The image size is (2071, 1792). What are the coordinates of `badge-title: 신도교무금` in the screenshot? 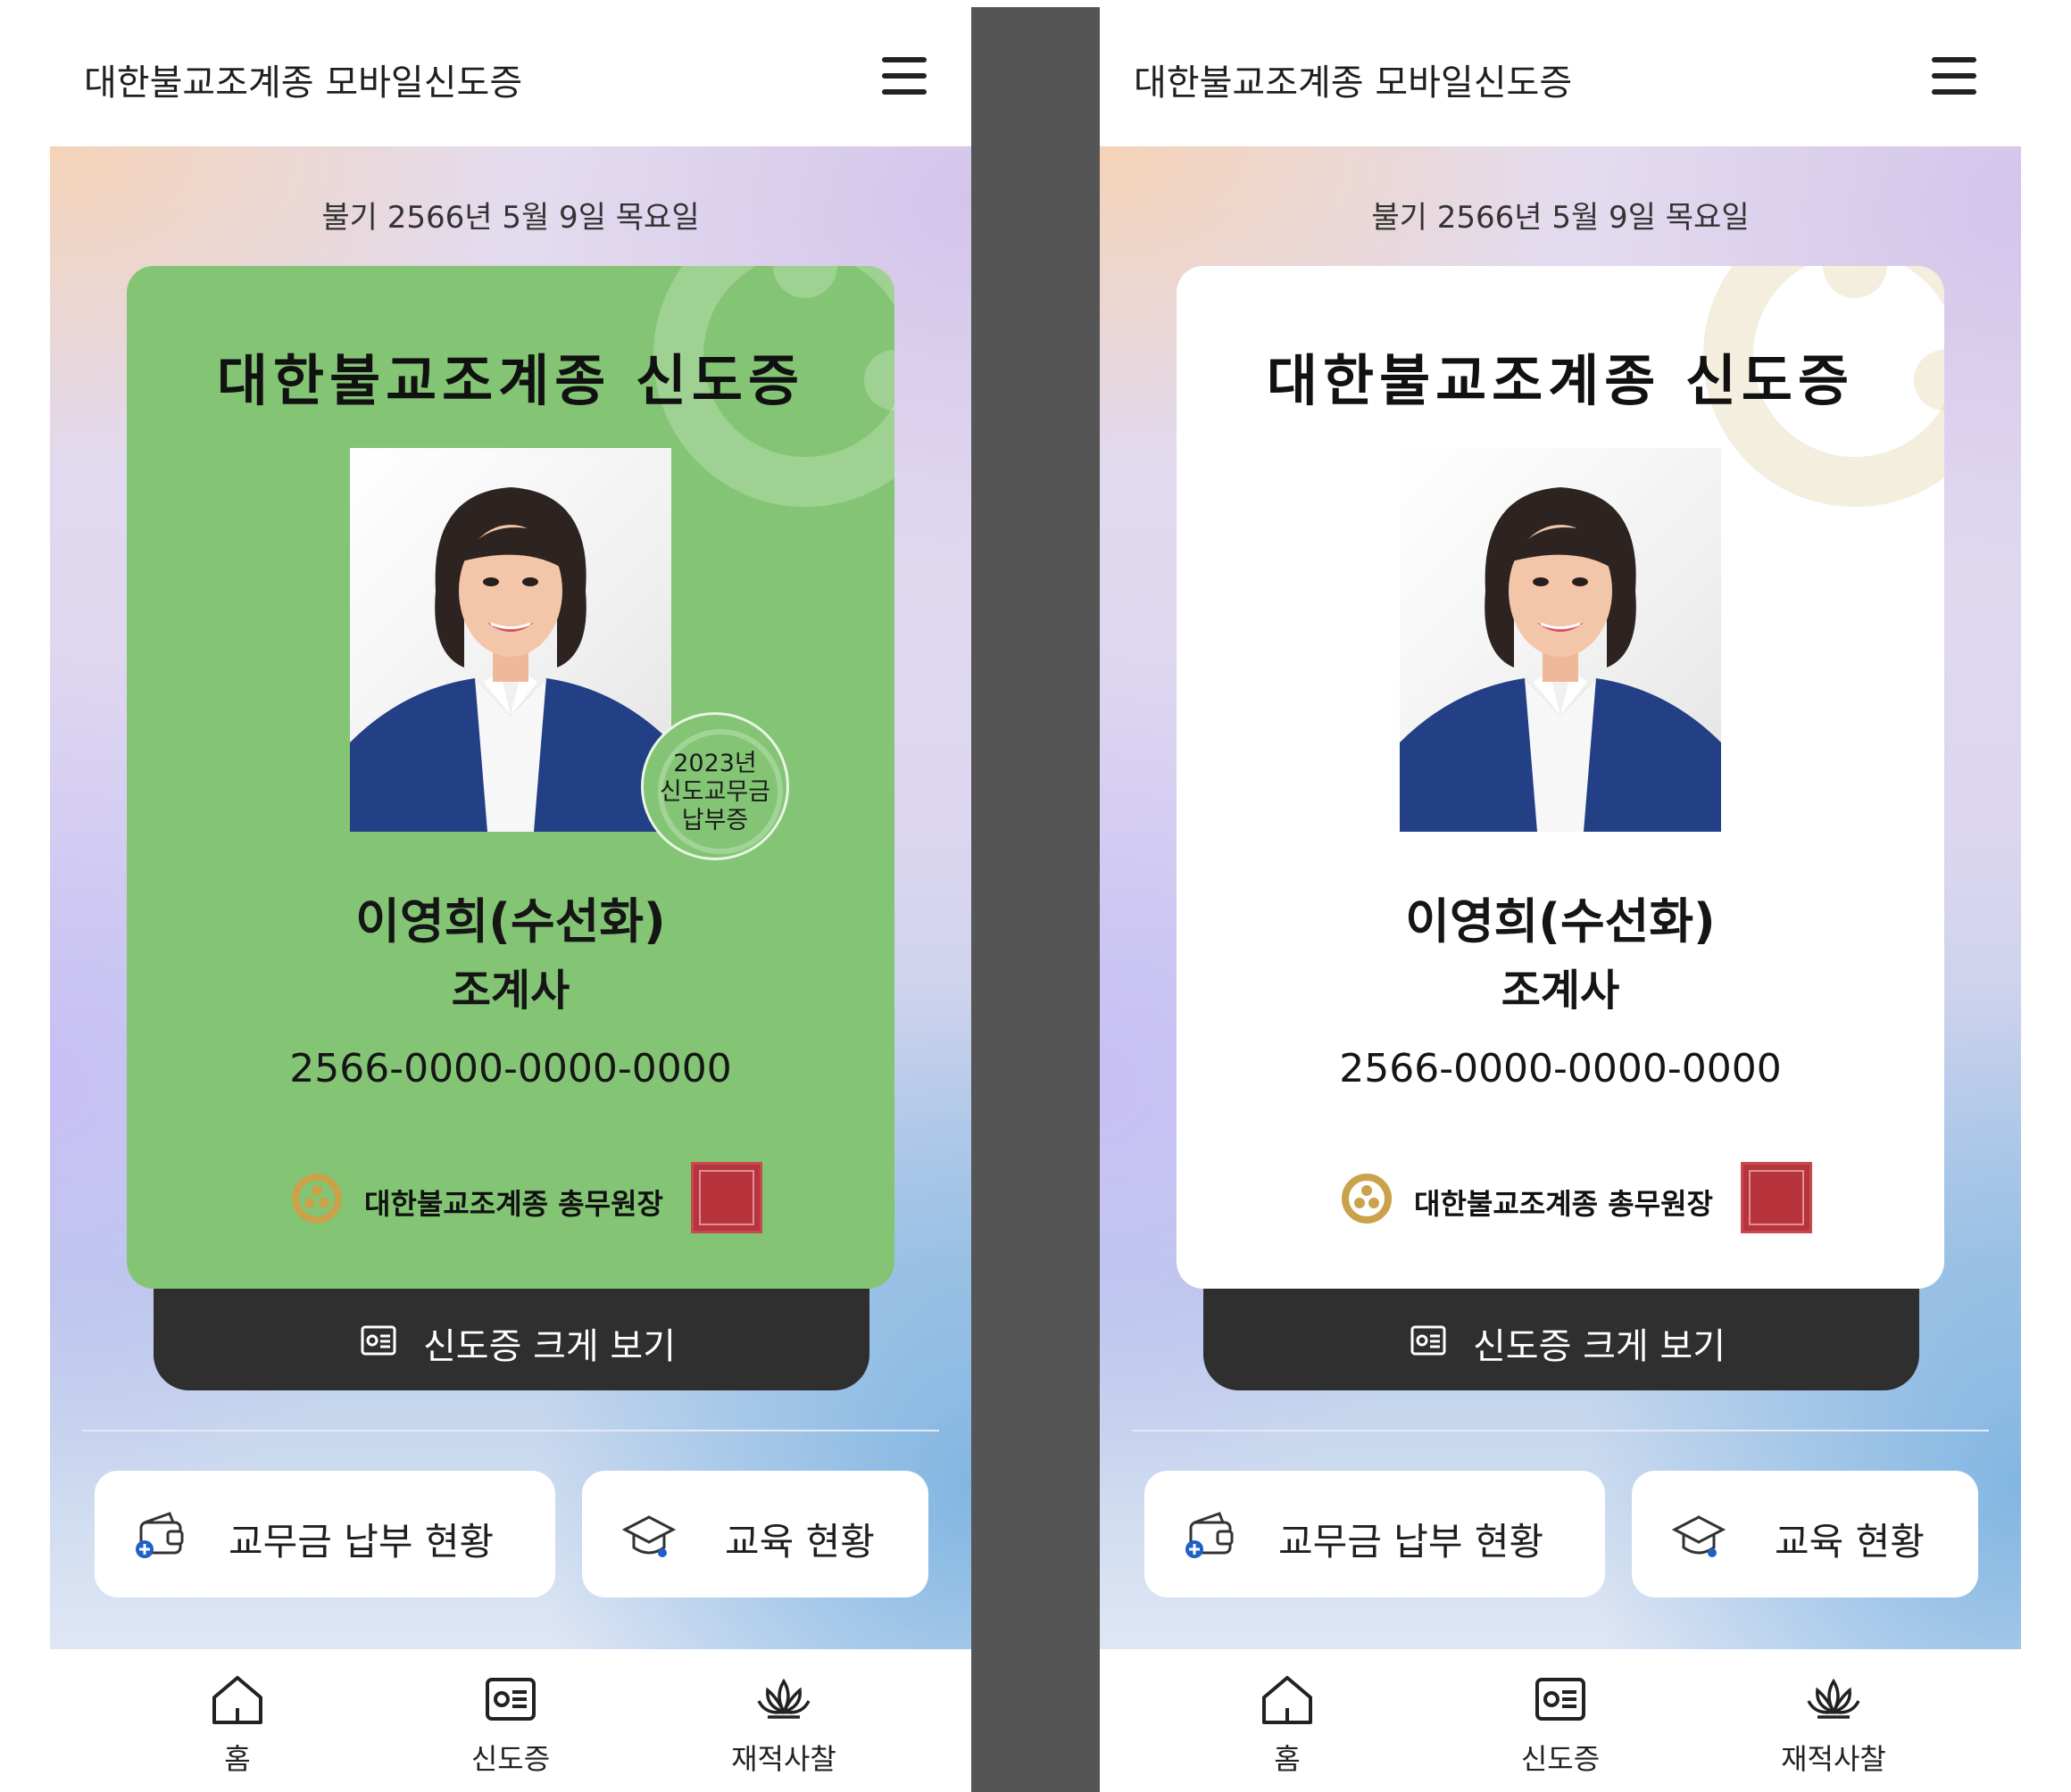 It's located at (715, 792).